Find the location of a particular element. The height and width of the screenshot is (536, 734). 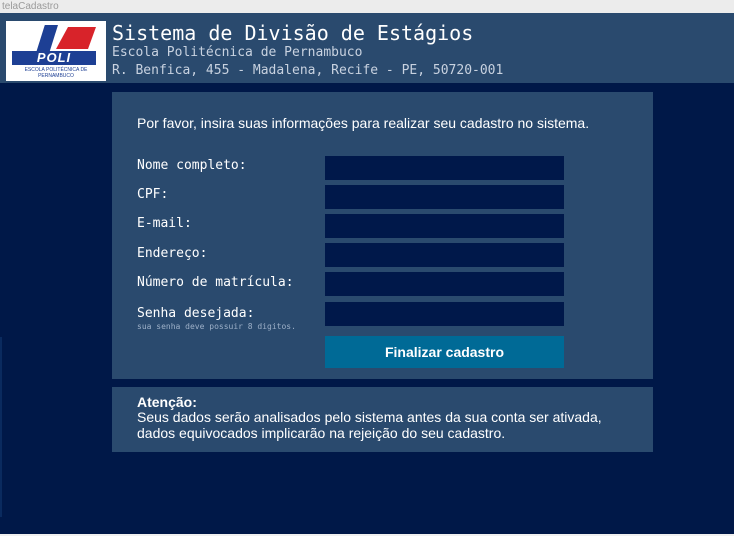

poli-logo: POLI ESCOLA POLITÉCNICA DE PERNAMBUCO is located at coordinates (56, 51).